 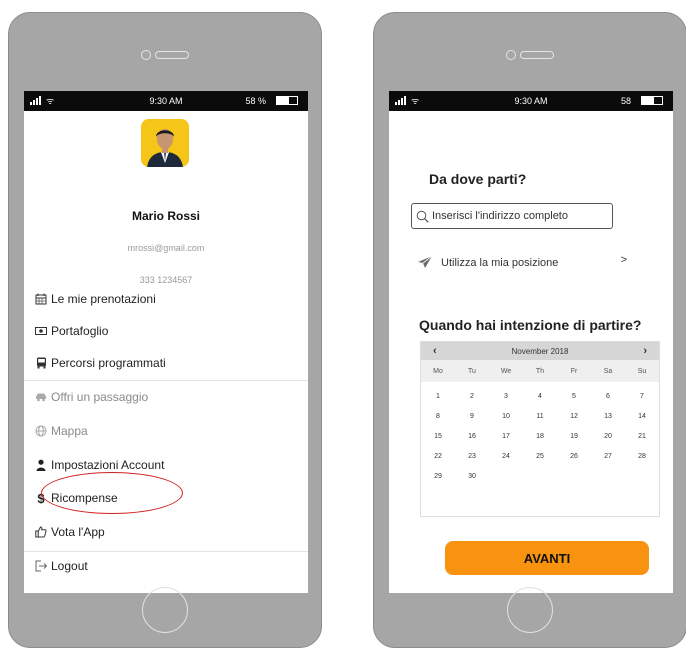 I want to click on menu-label: Logout, so click(x=69, y=566).